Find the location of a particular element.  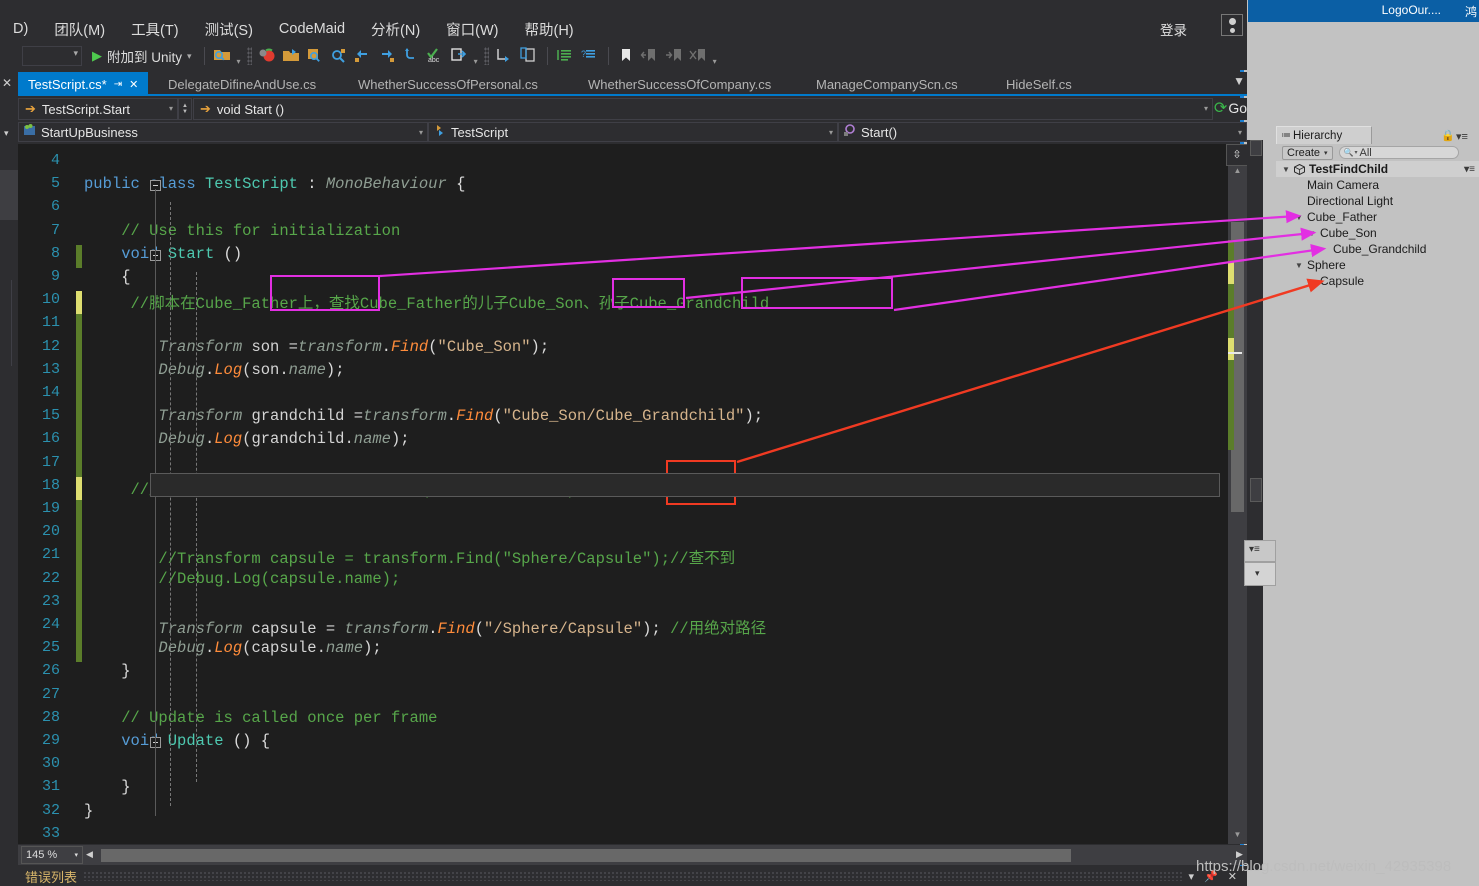

next-bookmark-icon is located at coordinates (675, 56).